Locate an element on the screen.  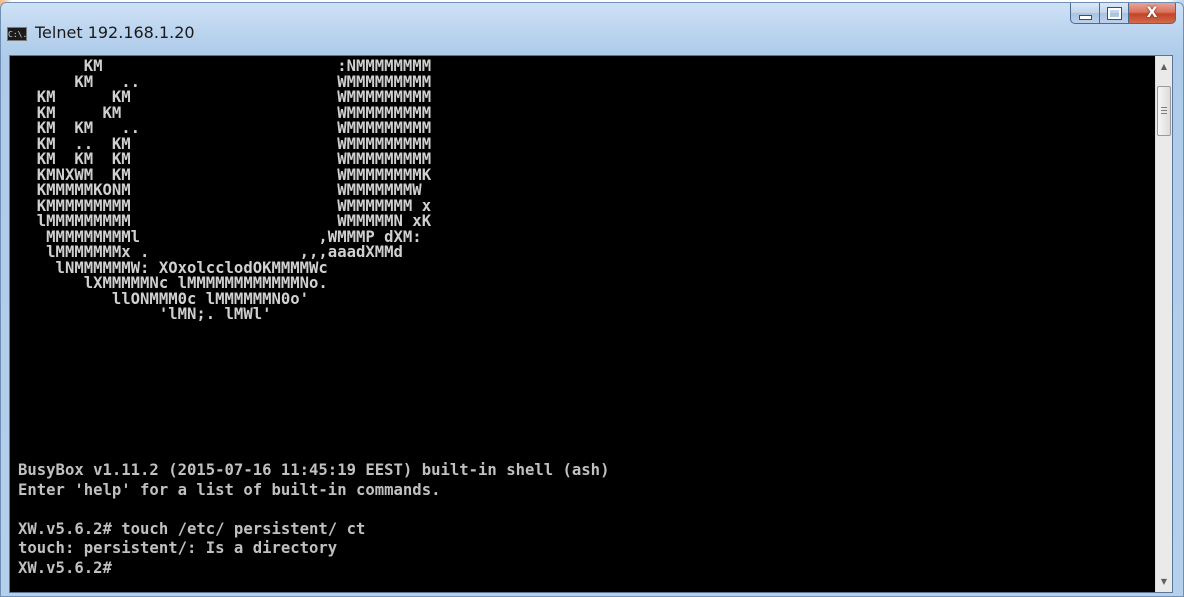
shell-output-line: XW.v5.6.2# is located at coordinates (65, 567).